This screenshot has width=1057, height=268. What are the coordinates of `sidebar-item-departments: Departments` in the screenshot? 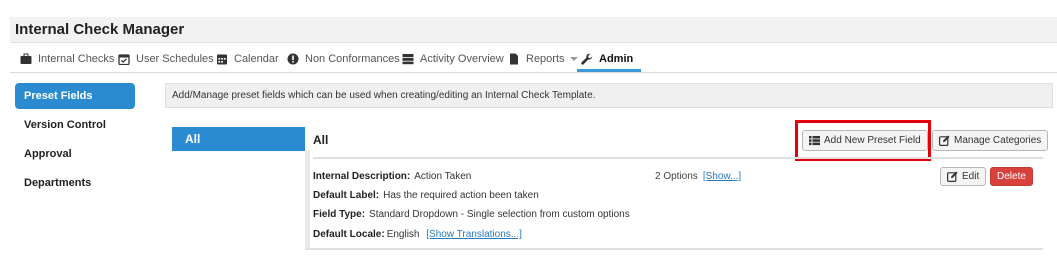 It's located at (75, 183).